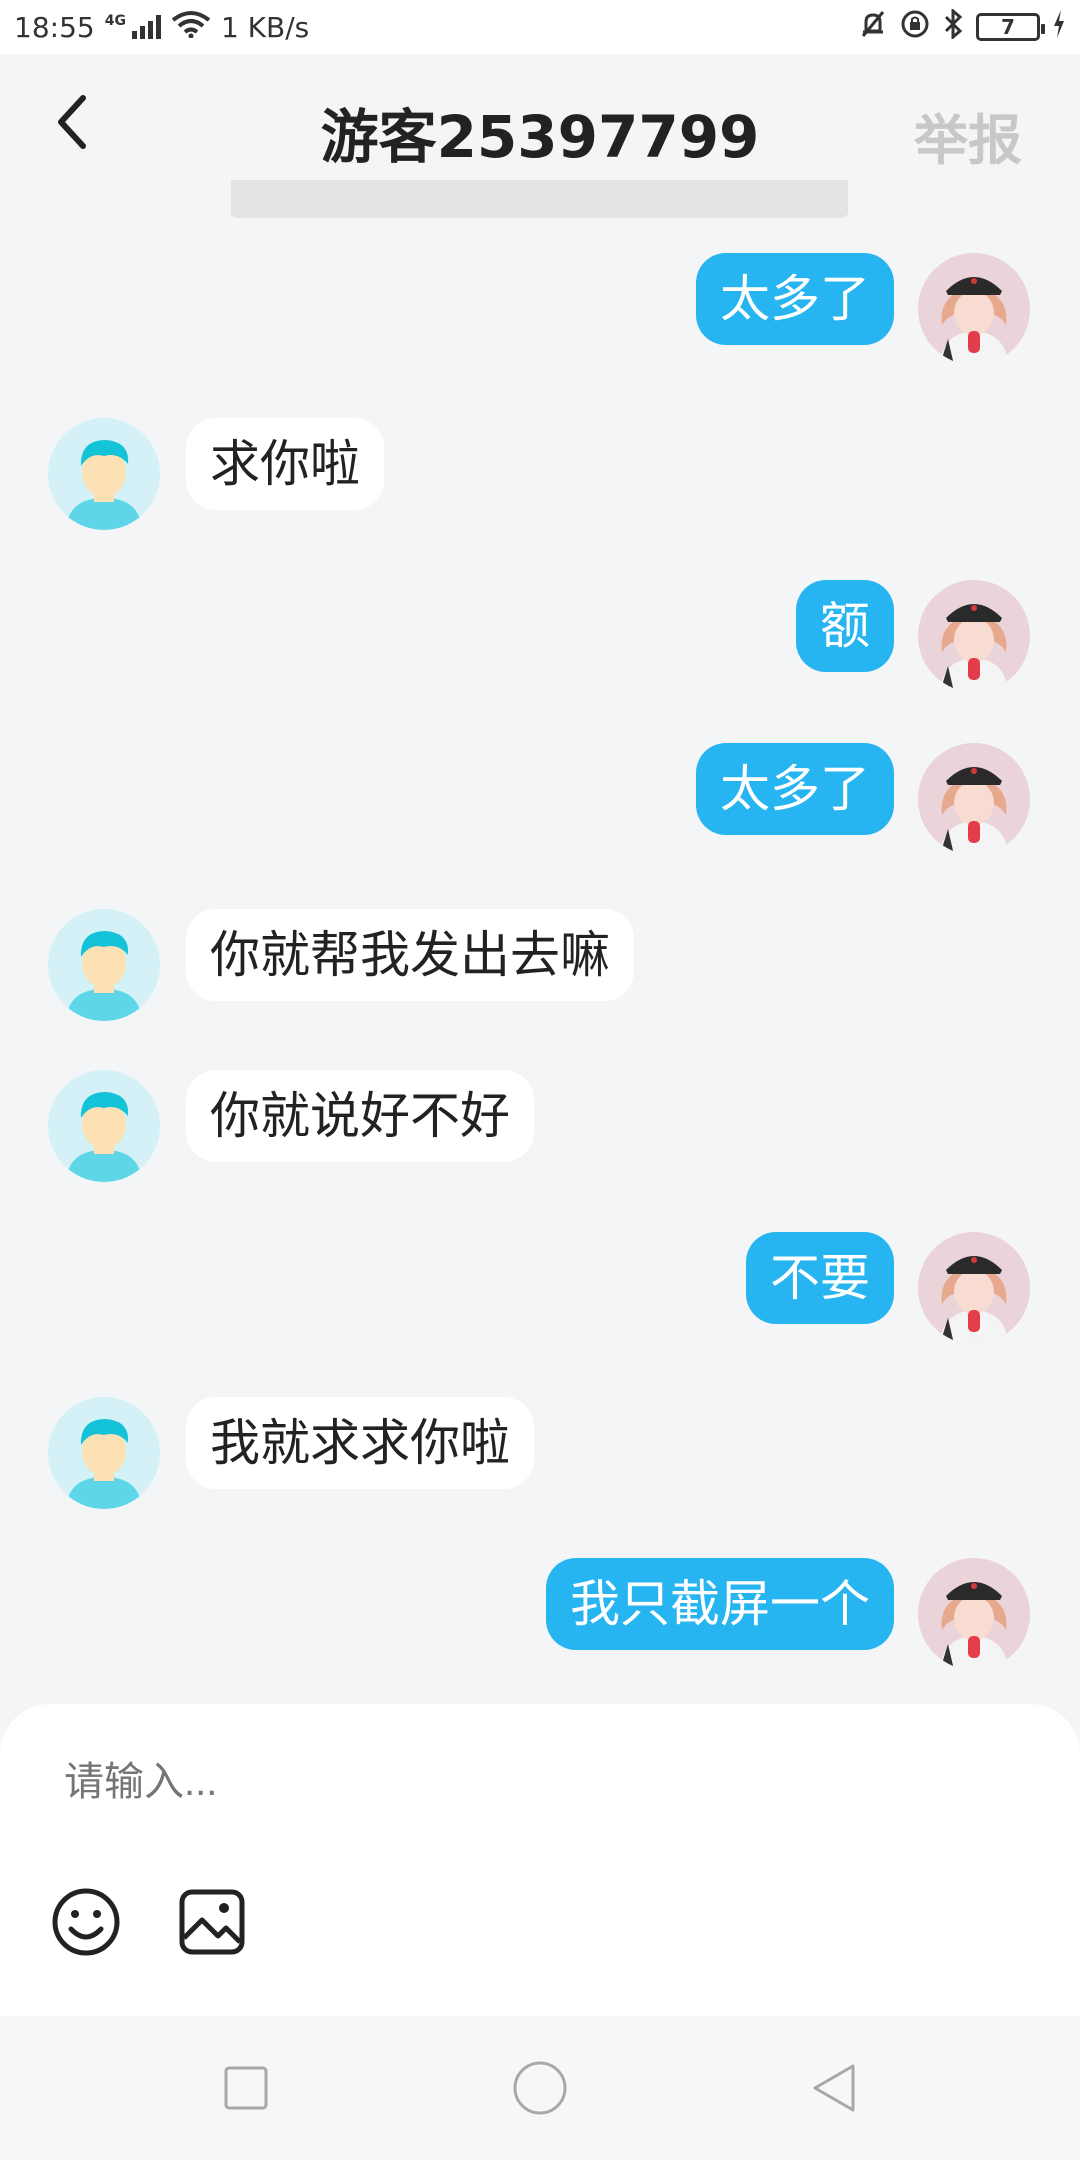 The image size is (1080, 2160). Describe the element at coordinates (915, 27) in the screenshot. I see `rotation-lock-icon` at that location.